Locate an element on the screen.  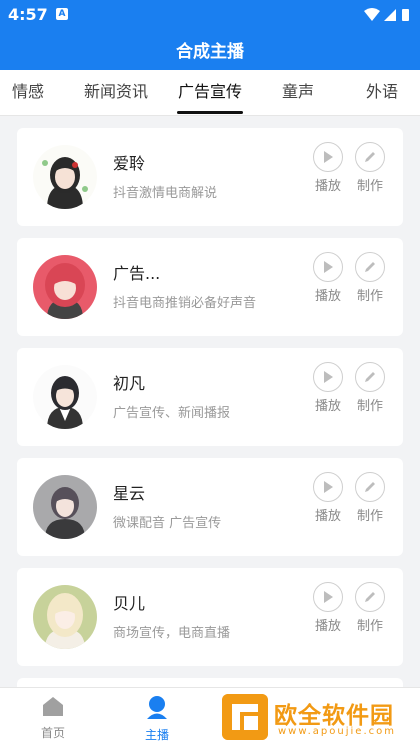
voice-name: 爱聆 is located at coordinates (129, 163).